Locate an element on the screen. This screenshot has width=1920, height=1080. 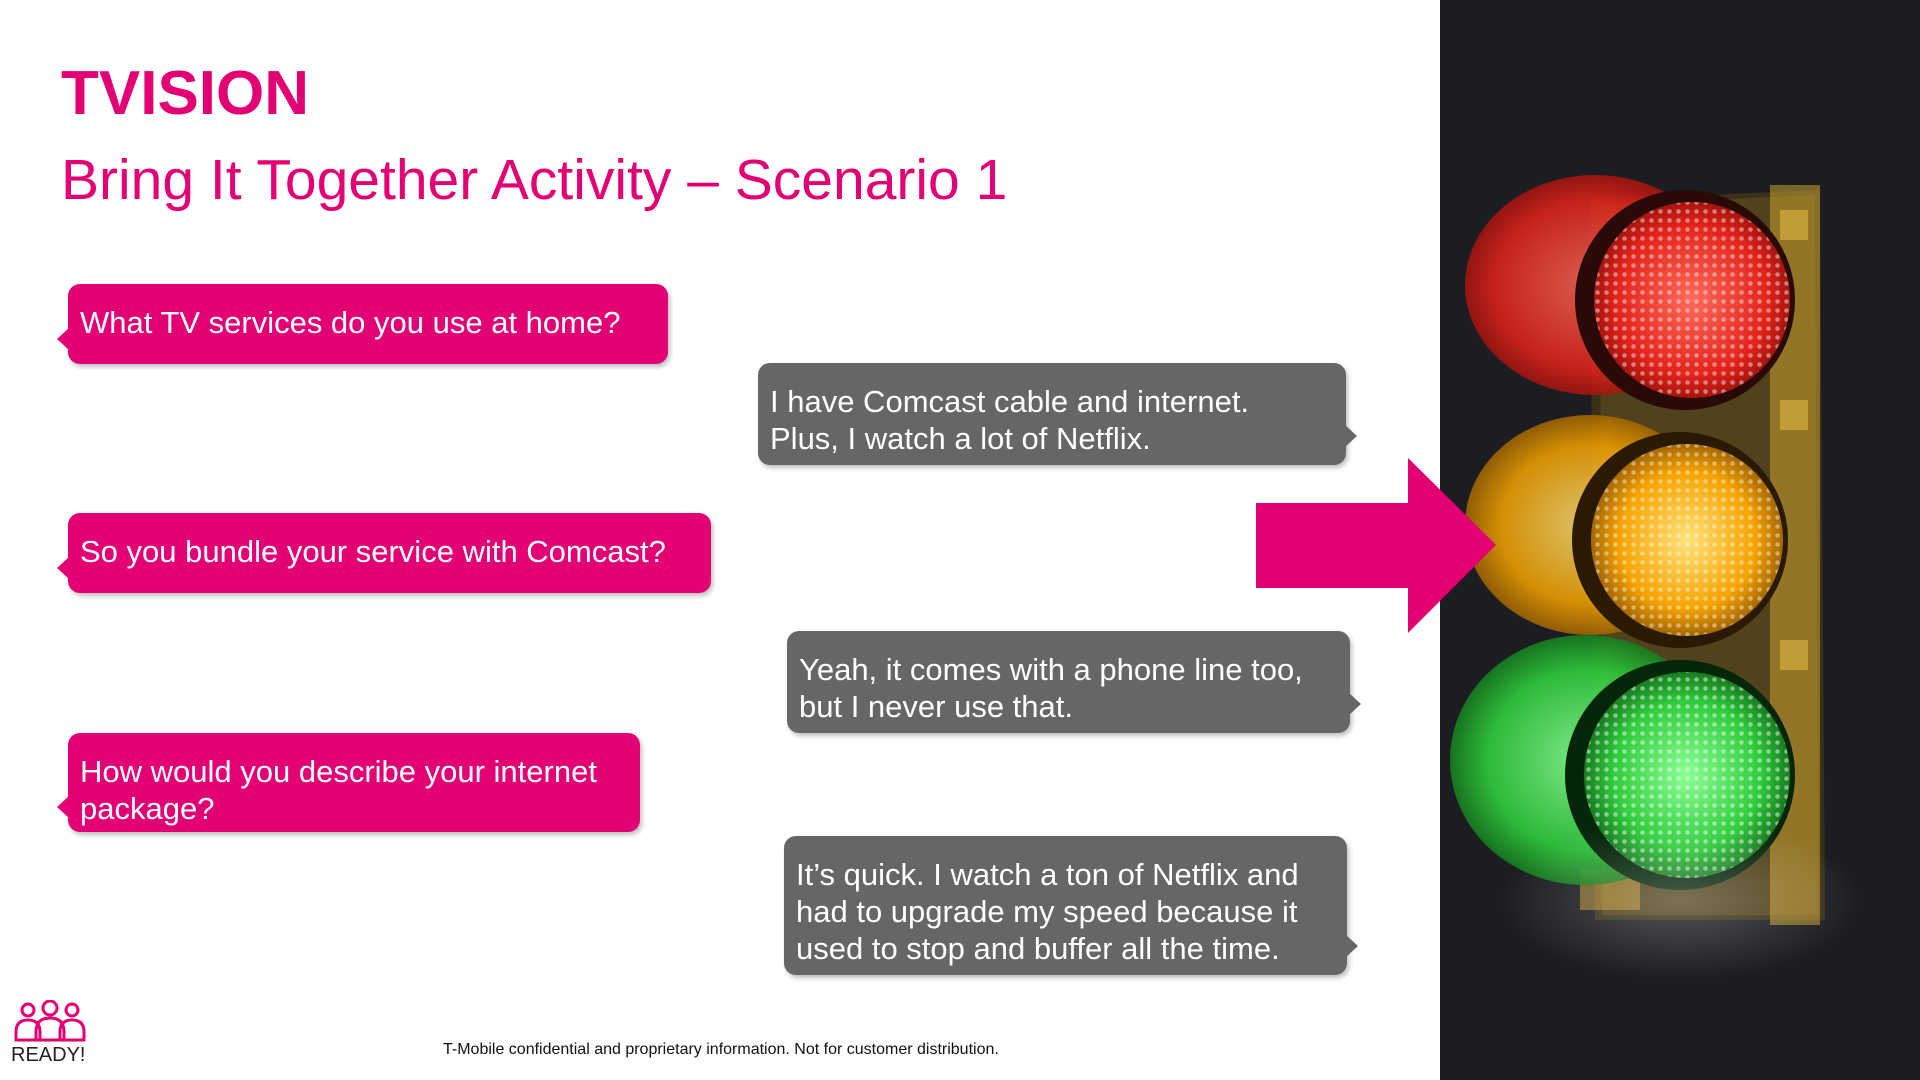
bubble-line: I have Comcast cable and internet. is located at coordinates (1010, 401).